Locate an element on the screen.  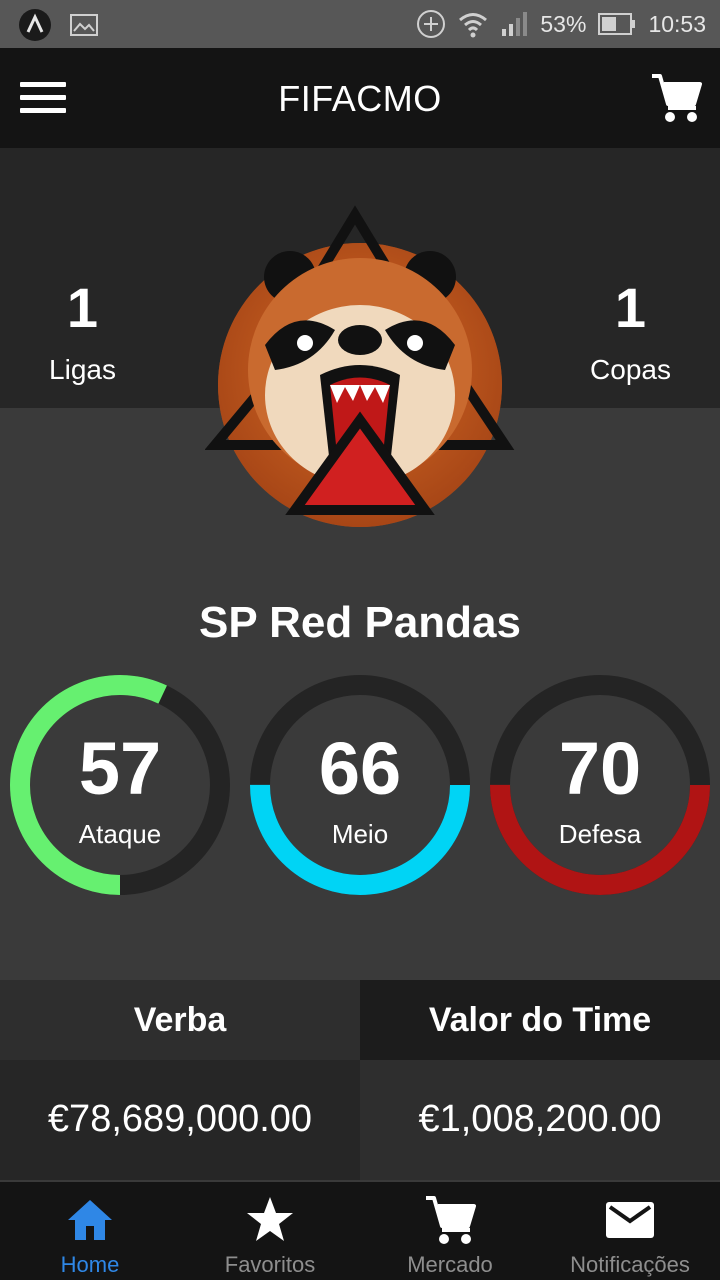
midfield-value: 66 is located at coordinates (360, 768).